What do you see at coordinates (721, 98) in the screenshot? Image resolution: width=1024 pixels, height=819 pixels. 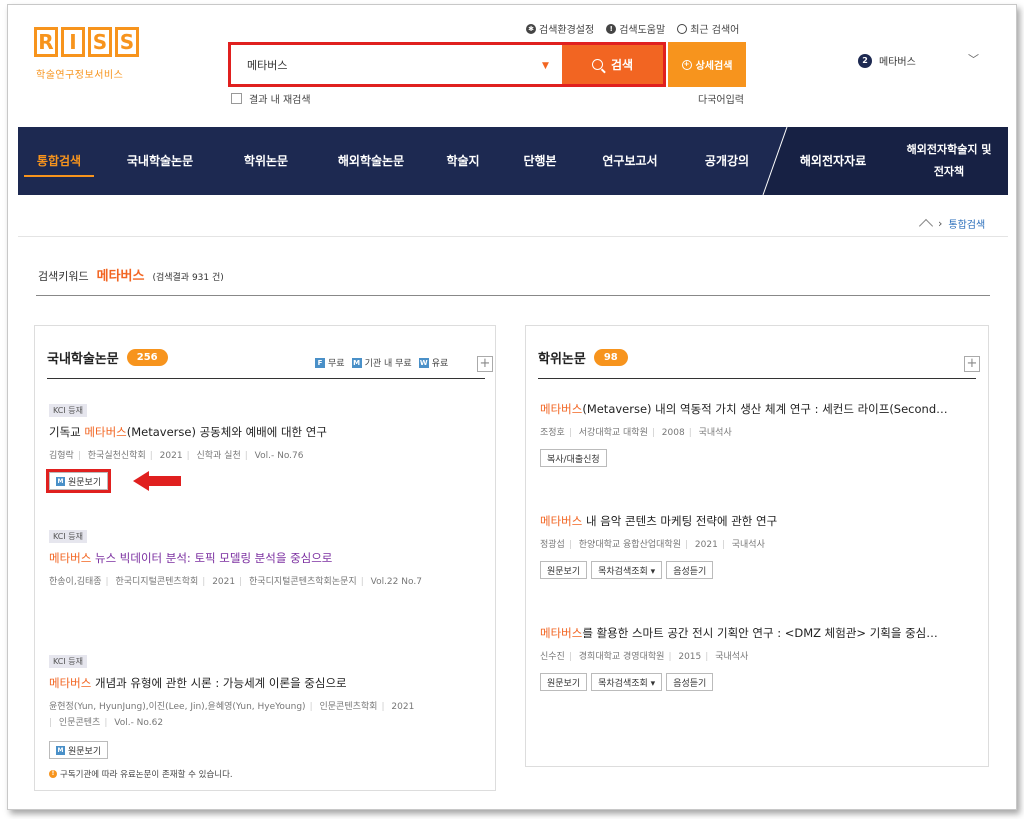 I see `multilang-input-link: 다국어입력` at bounding box center [721, 98].